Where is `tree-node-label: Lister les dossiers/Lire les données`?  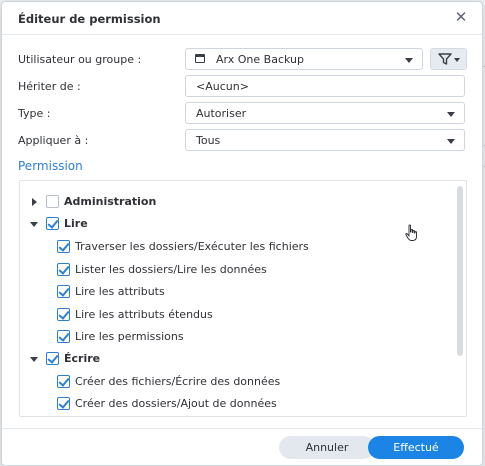
tree-node-label: Lister les dossiers/Lire les données is located at coordinates (171, 269).